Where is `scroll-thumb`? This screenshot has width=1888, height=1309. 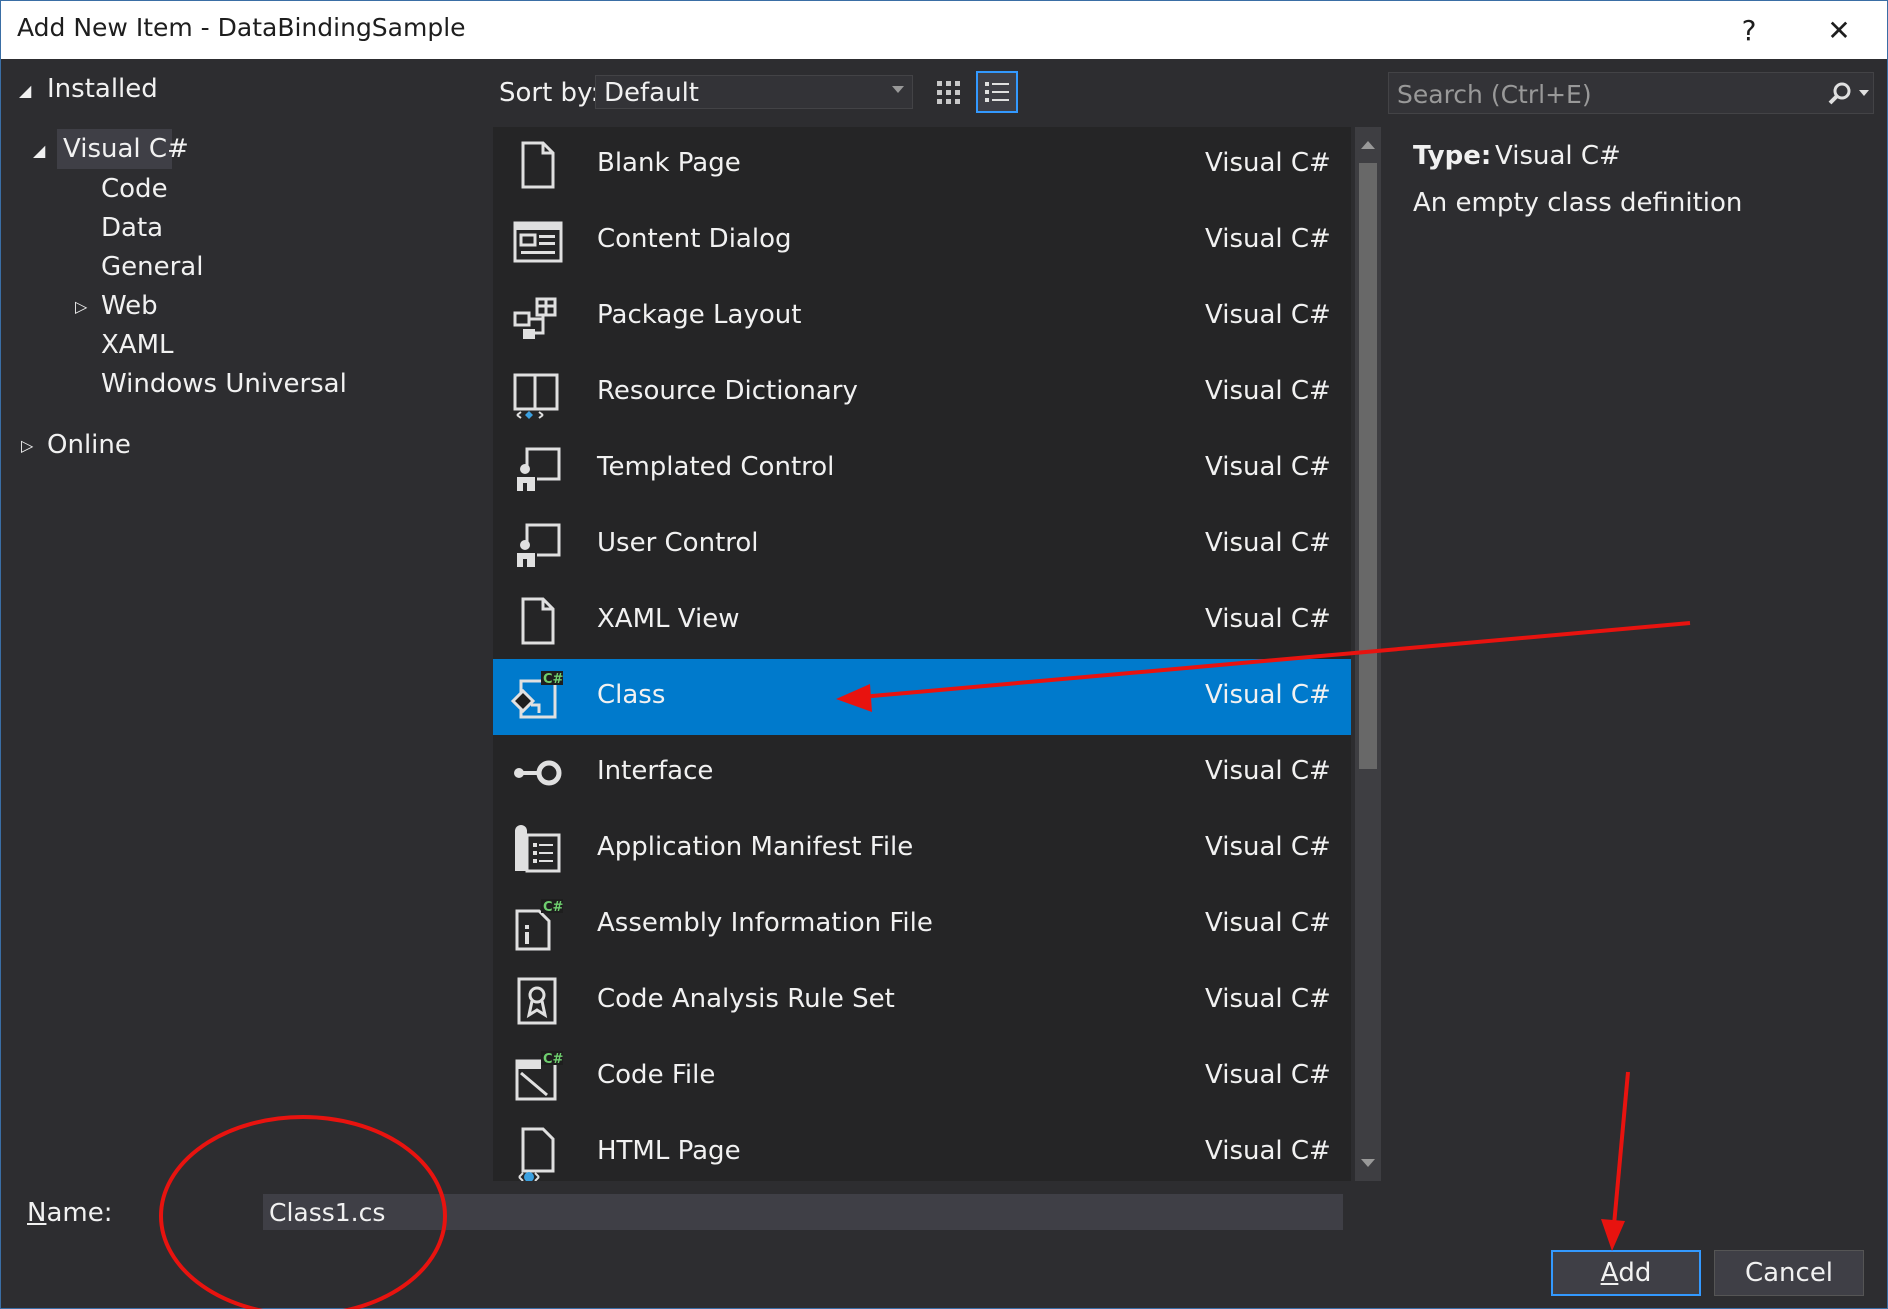 scroll-thumb is located at coordinates (1368, 466).